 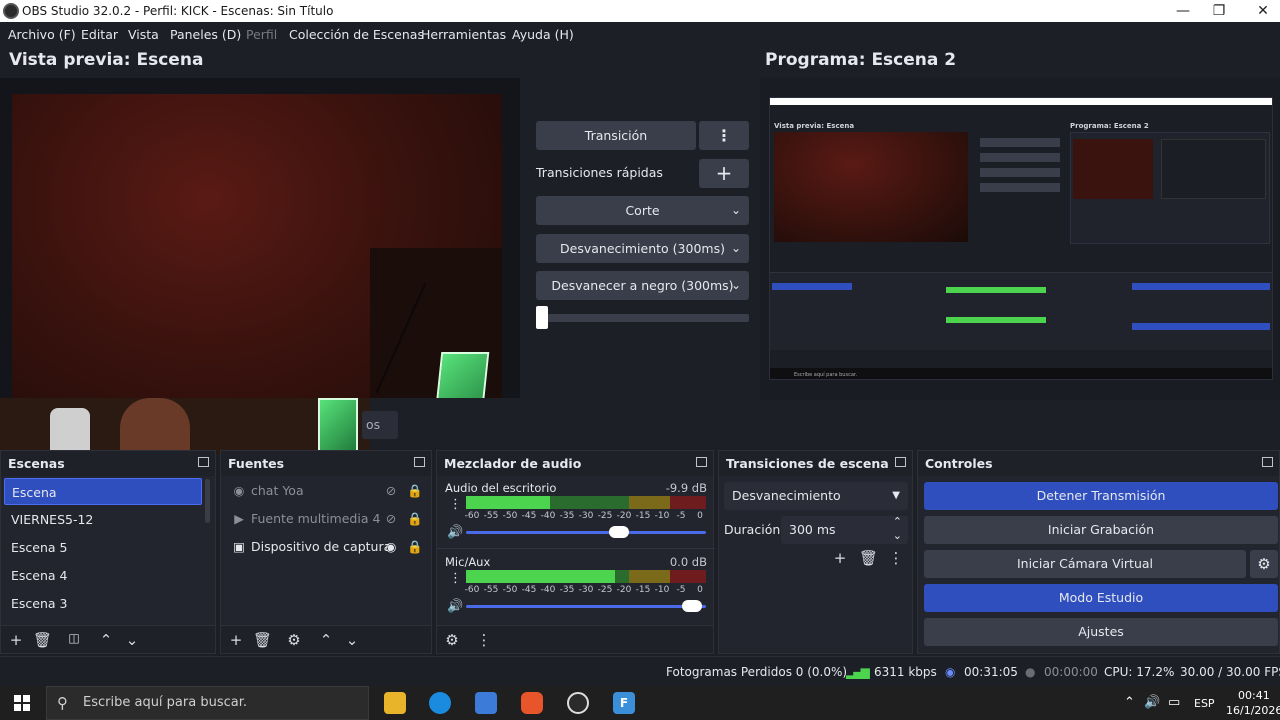 What do you see at coordinates (1101, 496) in the screenshot?
I see `stop-stream-button: Detener Transmisión` at bounding box center [1101, 496].